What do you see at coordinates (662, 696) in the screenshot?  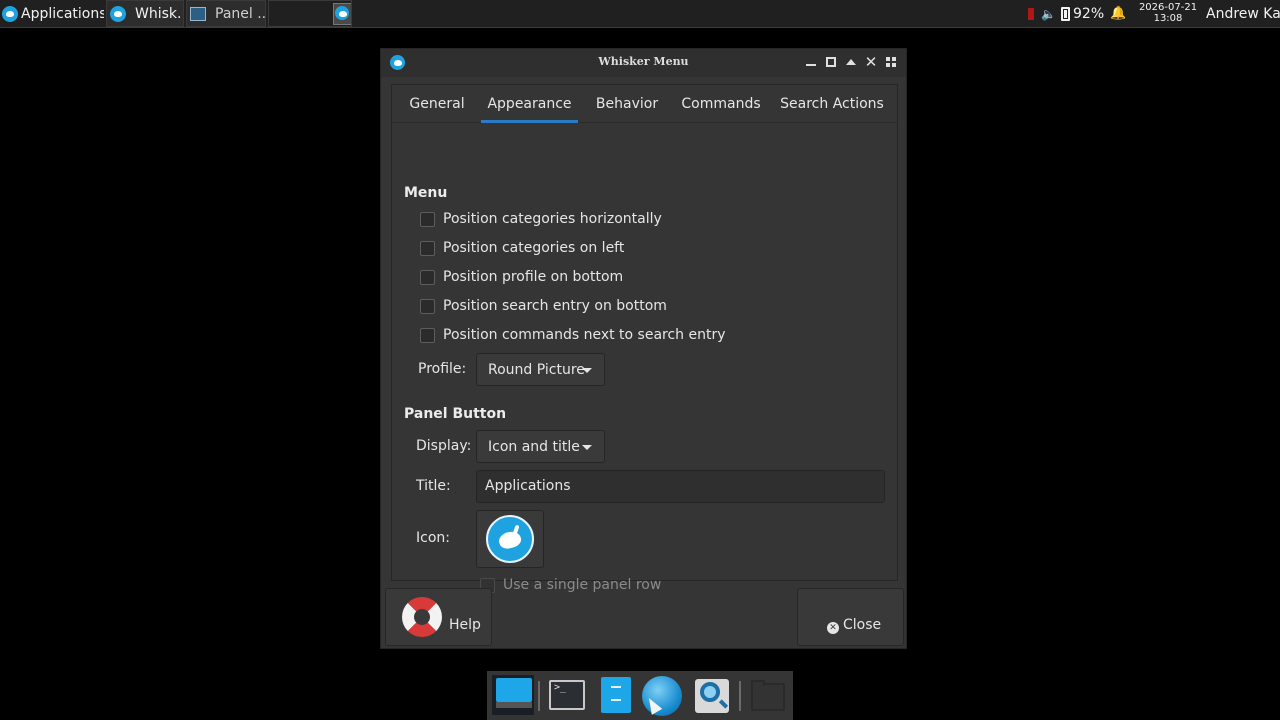 I see `web-browser-icon` at bounding box center [662, 696].